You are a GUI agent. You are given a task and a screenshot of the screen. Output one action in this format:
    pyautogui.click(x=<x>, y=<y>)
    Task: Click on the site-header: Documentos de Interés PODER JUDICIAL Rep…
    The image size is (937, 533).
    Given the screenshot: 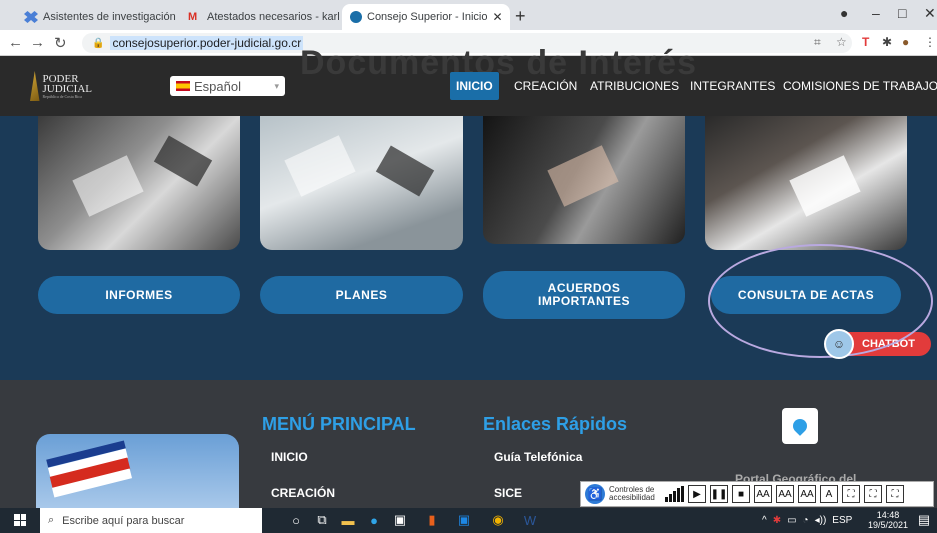 What is the action you would take?
    pyautogui.click(x=468, y=80)
    